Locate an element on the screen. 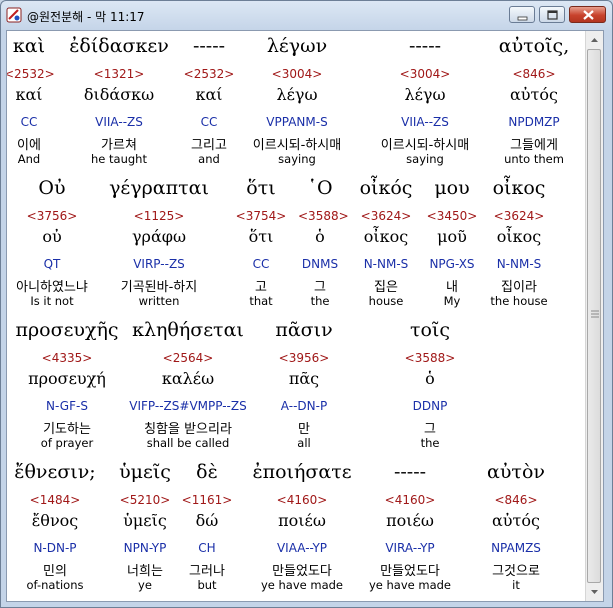 This screenshot has height=608, width=613. word-cell: τοῖς <3588> ὁ DDNP 그 the is located at coordinates (430, 387).